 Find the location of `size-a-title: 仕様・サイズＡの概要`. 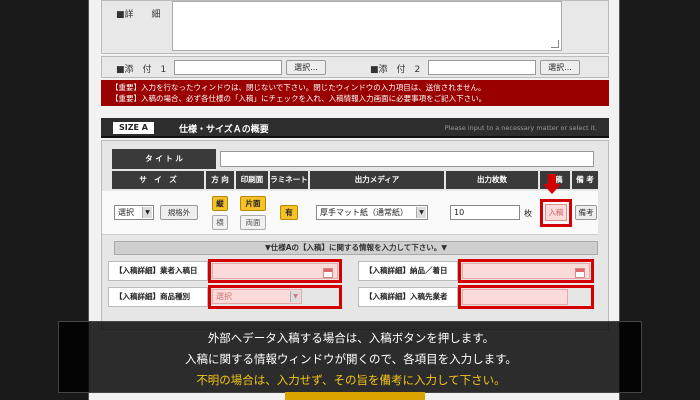

size-a-title: 仕様・サイズＡの概要 is located at coordinates (224, 130).